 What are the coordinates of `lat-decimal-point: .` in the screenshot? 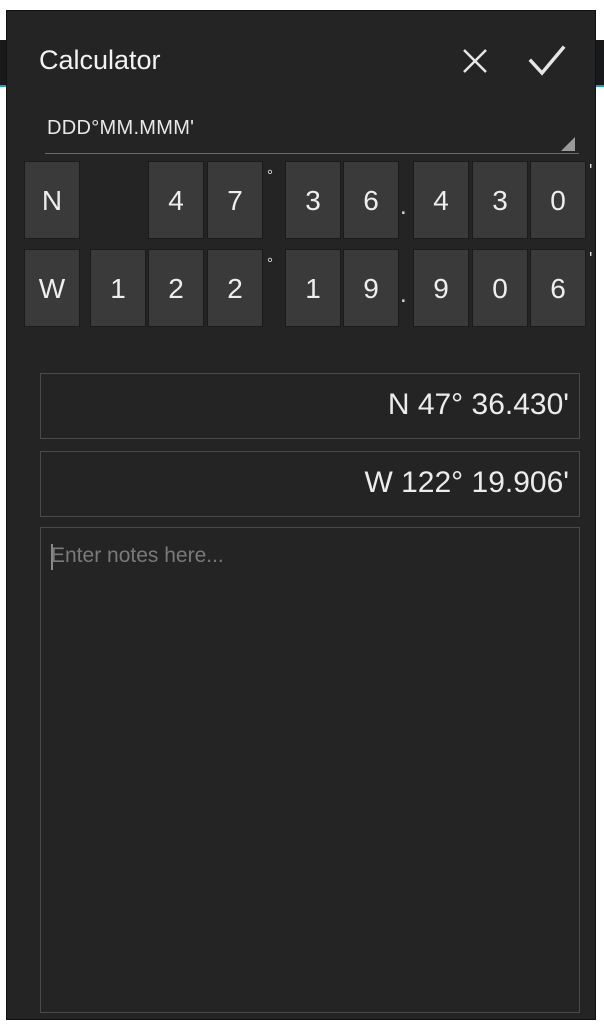 It's located at (403, 206).